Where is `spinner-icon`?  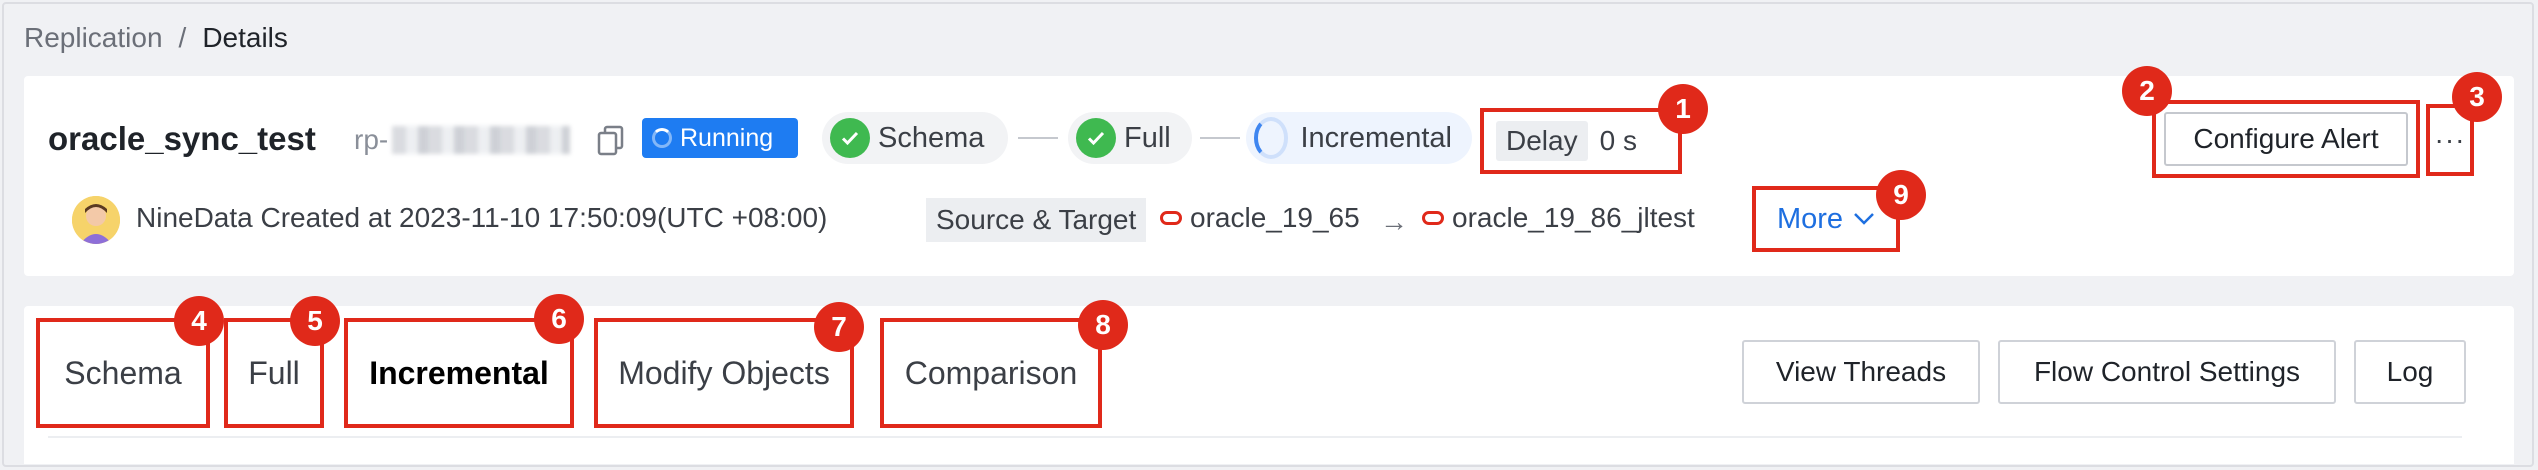 spinner-icon is located at coordinates (1271, 138).